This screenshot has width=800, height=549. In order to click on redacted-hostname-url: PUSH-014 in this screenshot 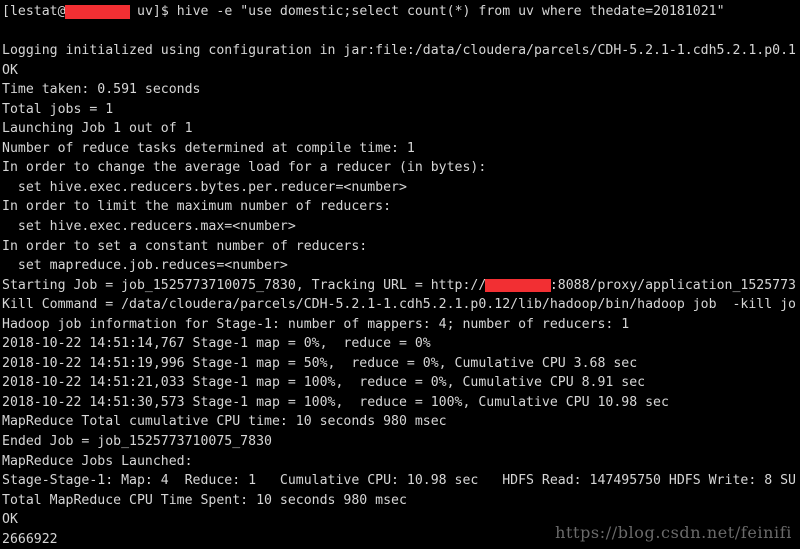, I will do `click(518, 286)`.